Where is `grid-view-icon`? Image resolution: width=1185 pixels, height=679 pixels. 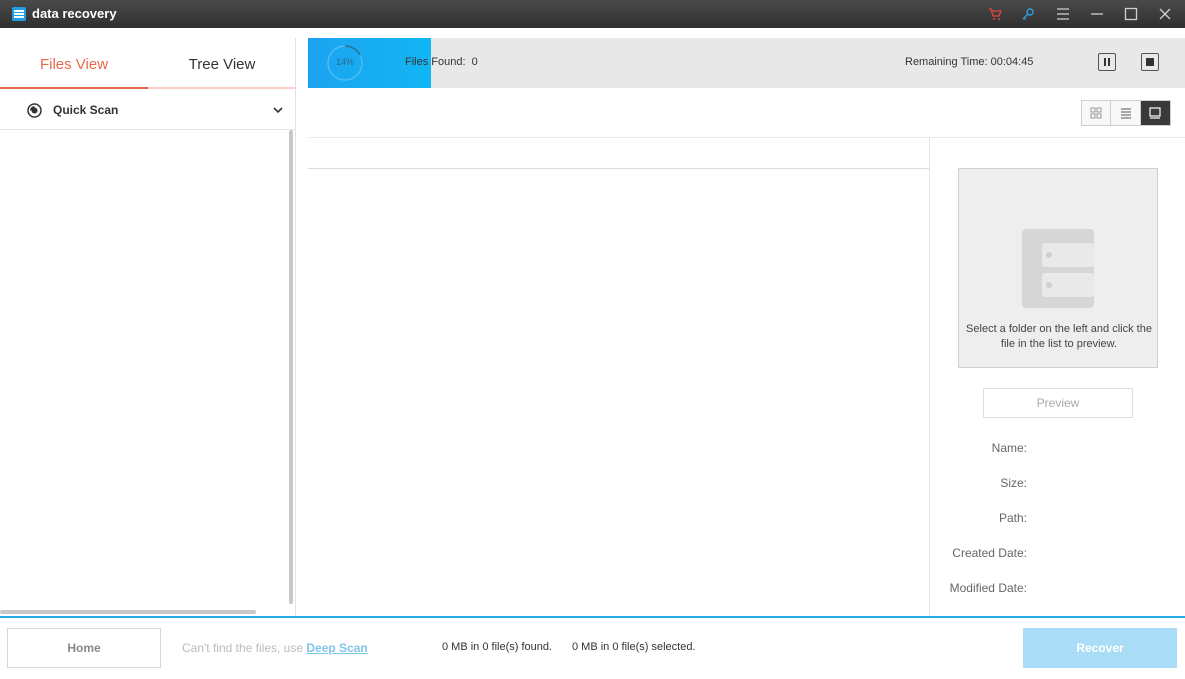
grid-view-icon is located at coordinates (1096, 113).